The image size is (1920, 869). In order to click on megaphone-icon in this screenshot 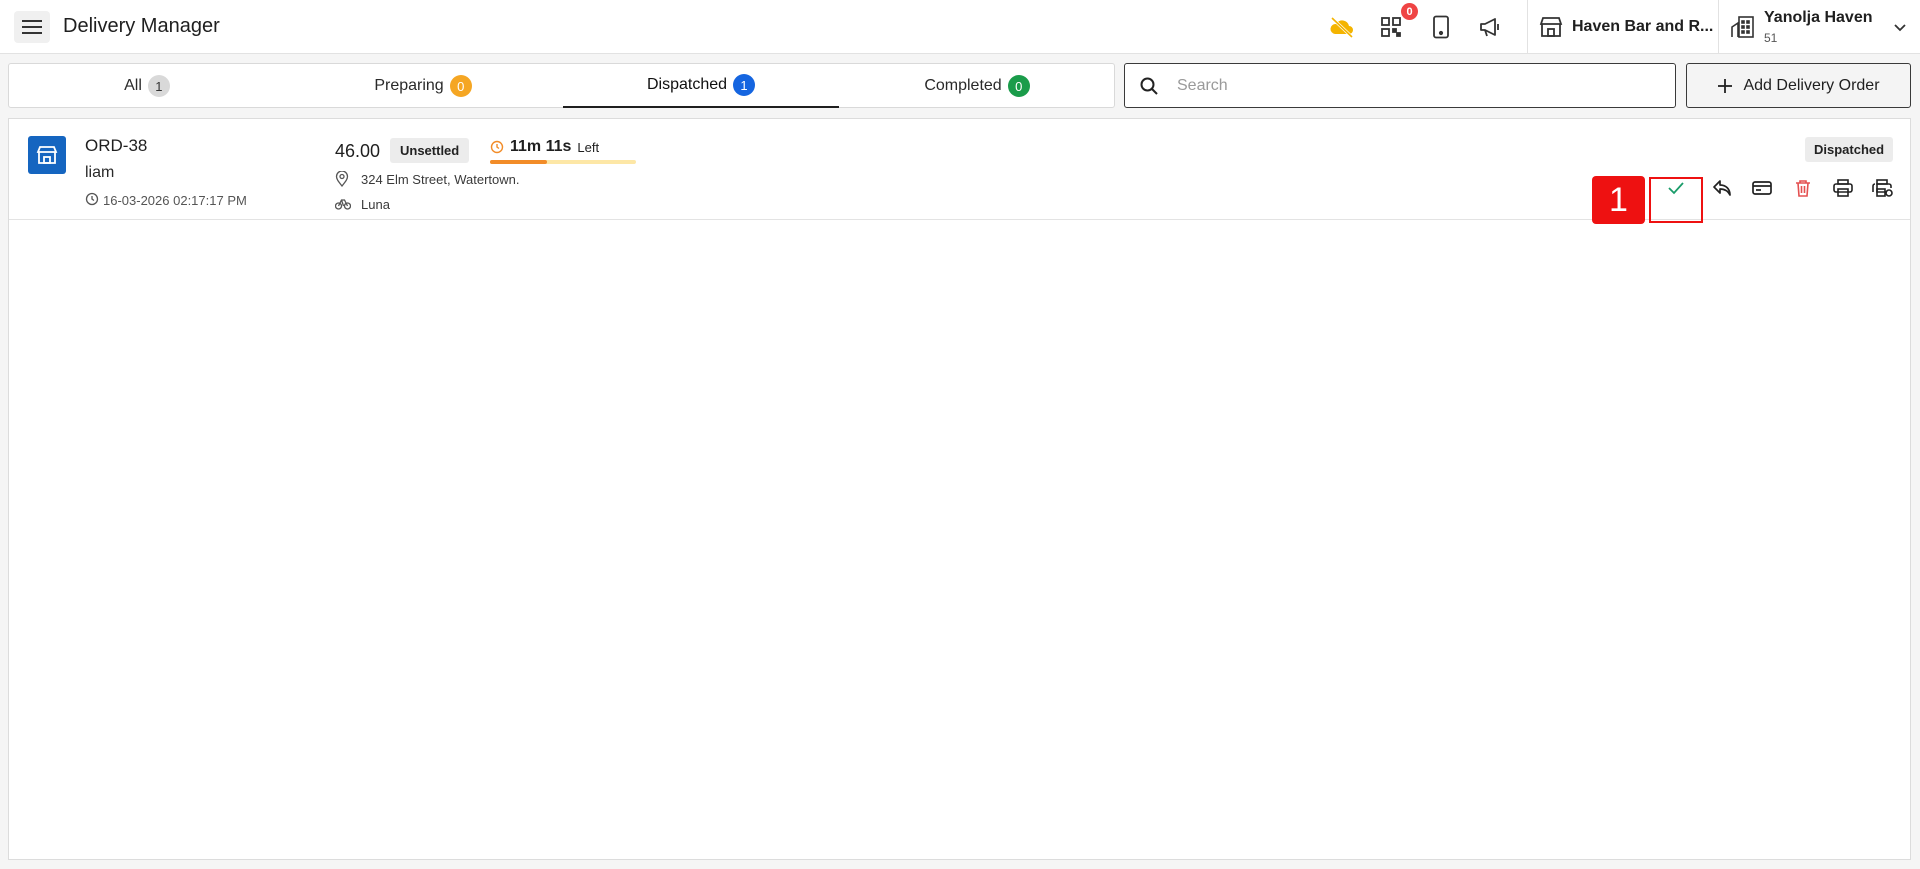, I will do `click(1490, 27)`.